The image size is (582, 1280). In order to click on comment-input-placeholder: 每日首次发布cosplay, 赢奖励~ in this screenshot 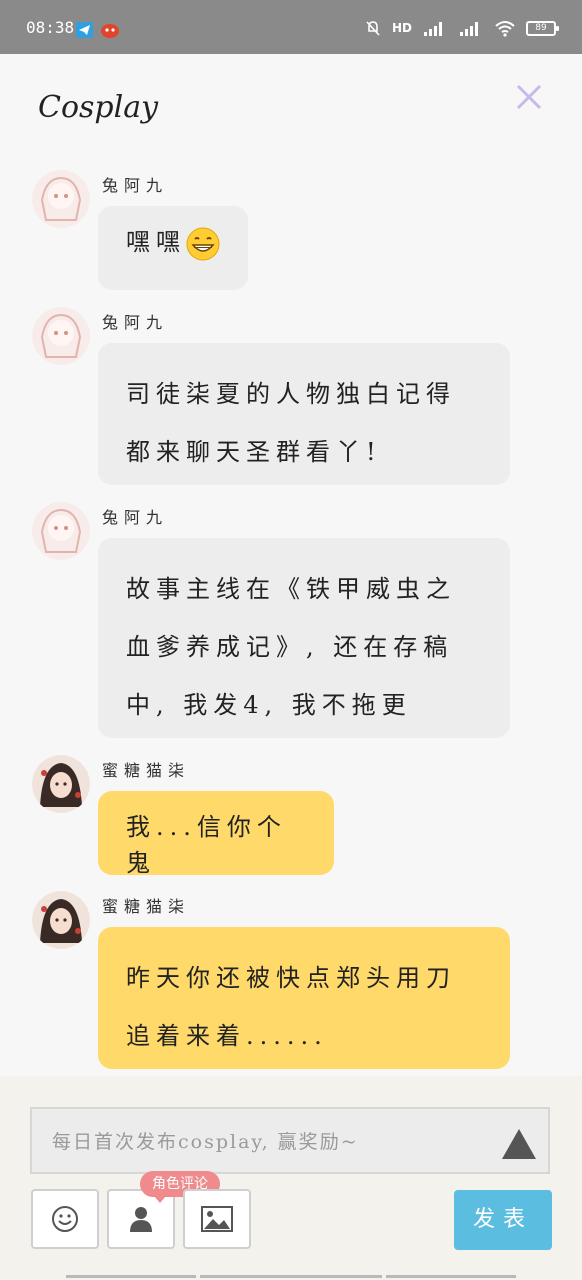, I will do `click(205, 1142)`.